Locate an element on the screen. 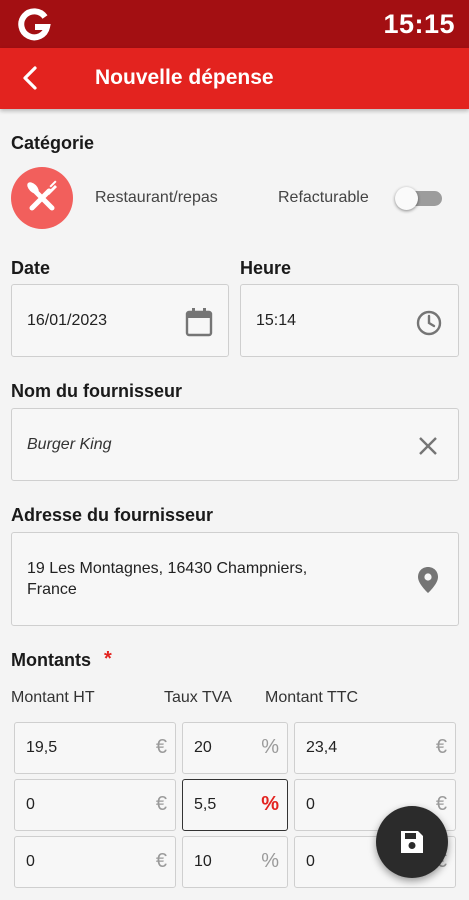 Image resolution: width=469 pixels, height=900 pixels. col-ht-label: Montant HT is located at coordinates (53, 697).